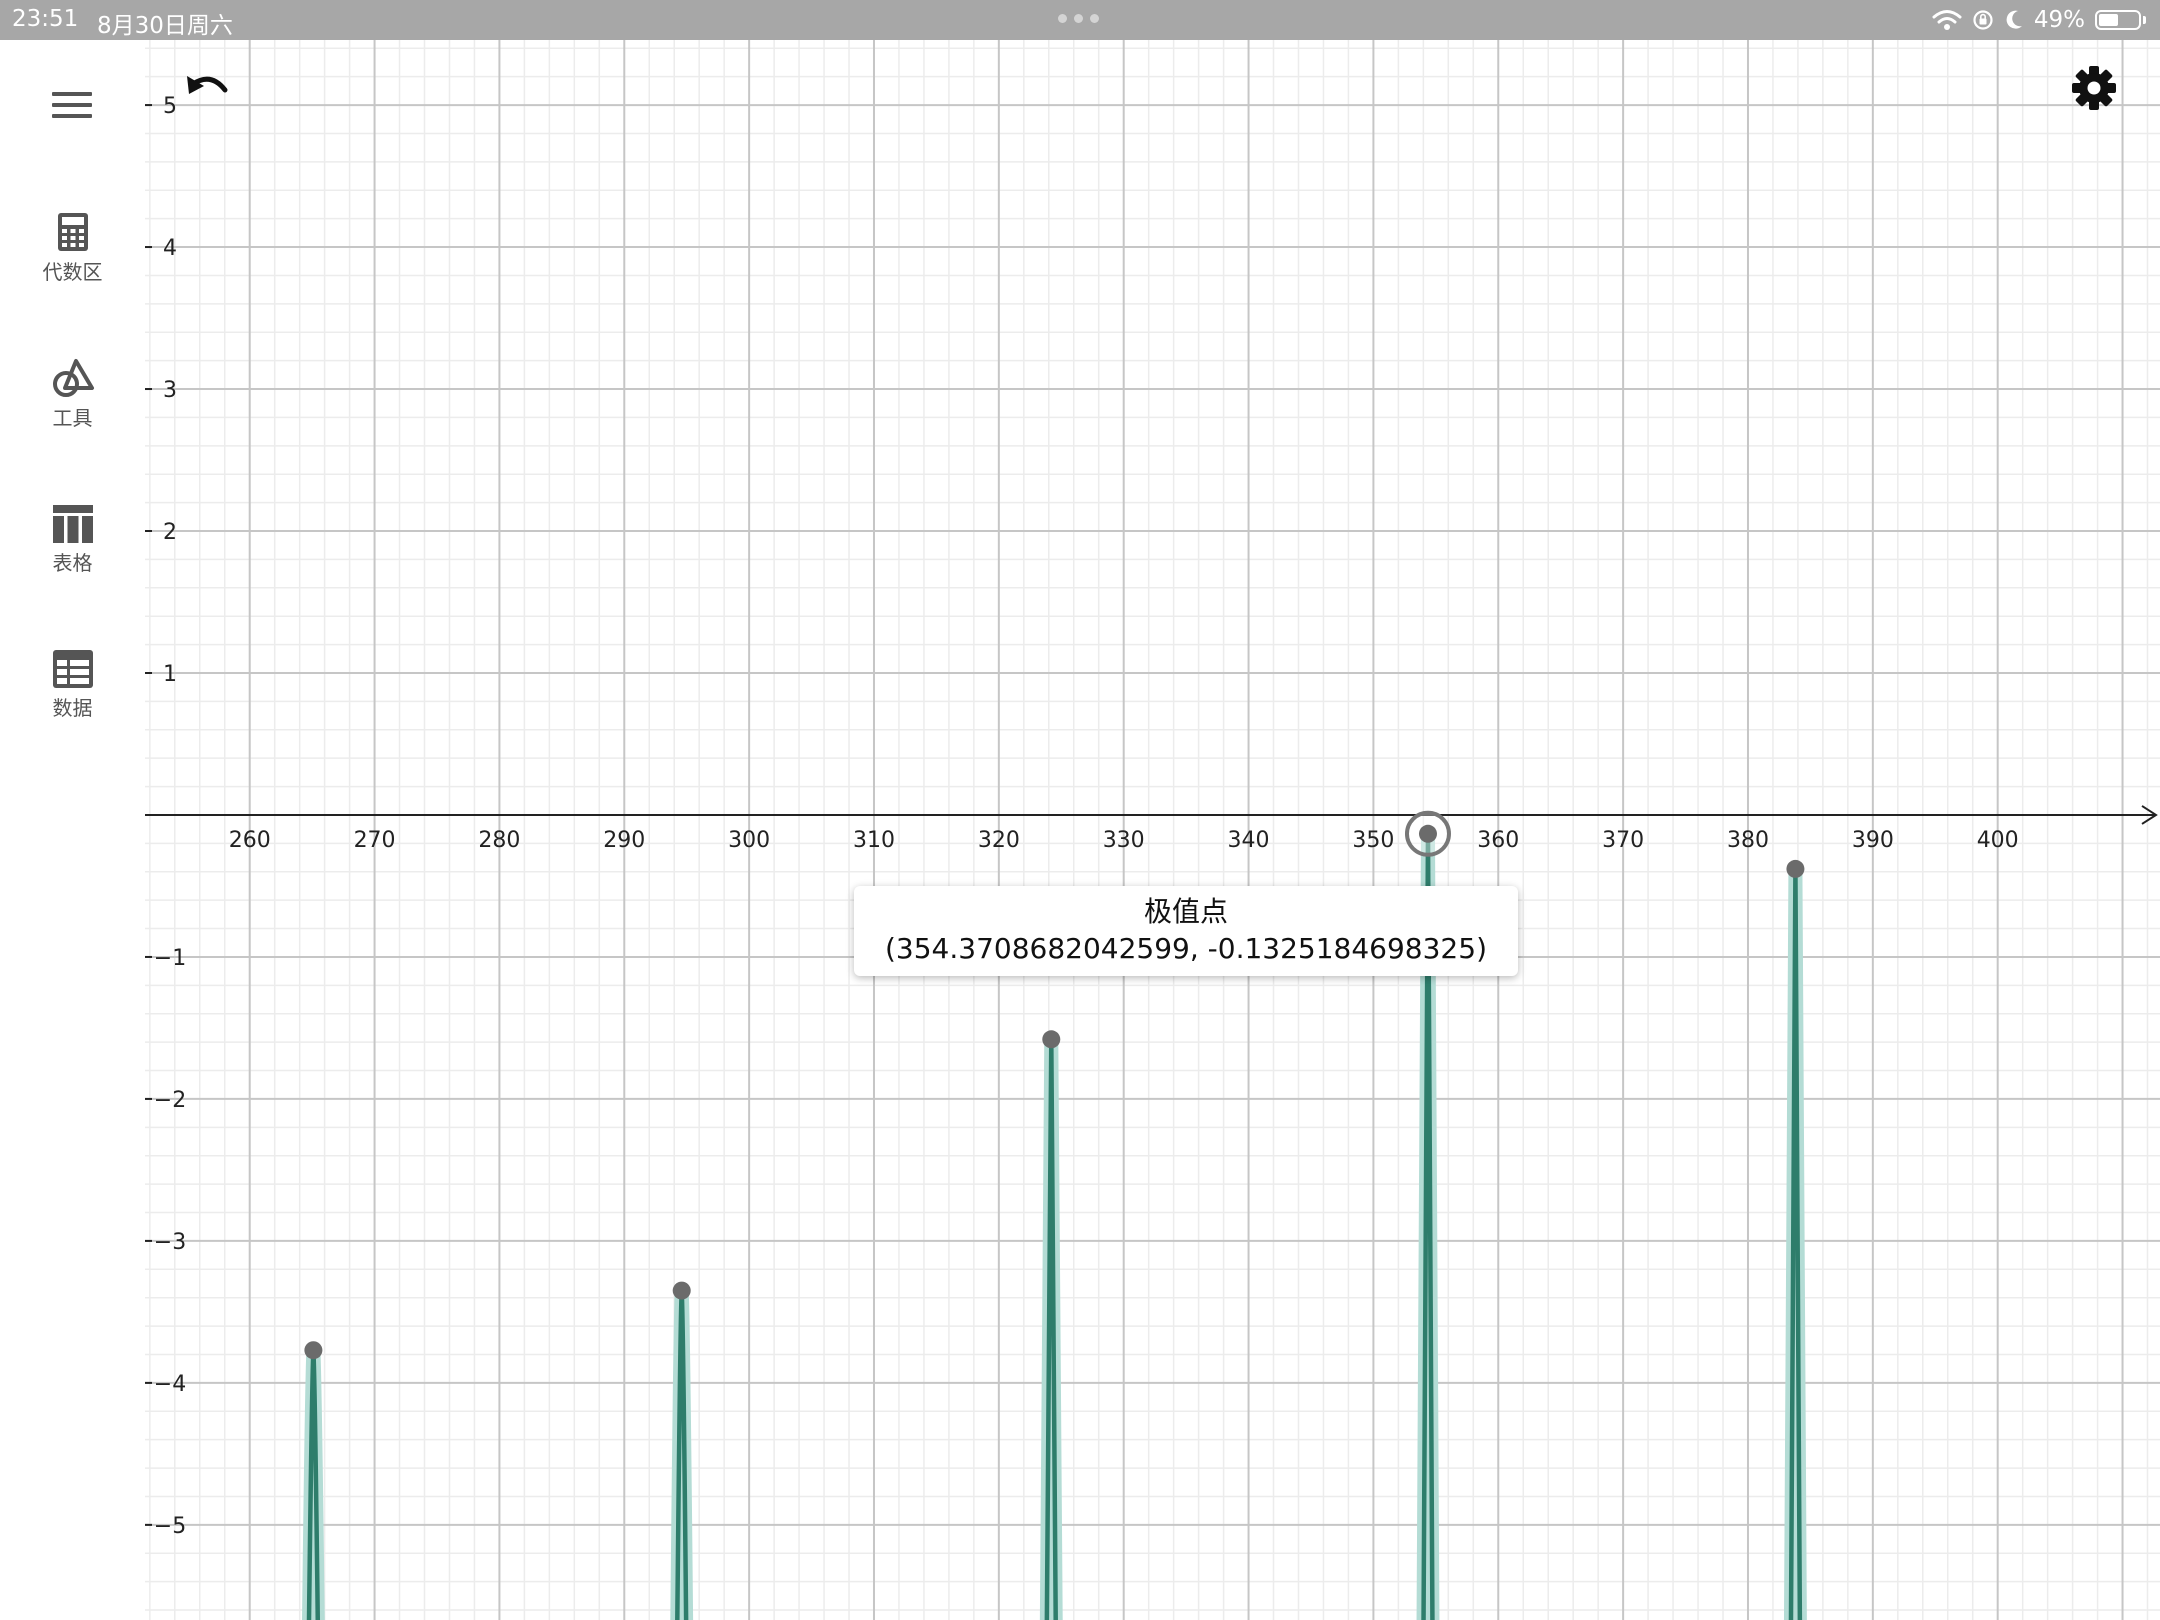  What do you see at coordinates (1873, 840) in the screenshot?
I see `x-tick-label: 390` at bounding box center [1873, 840].